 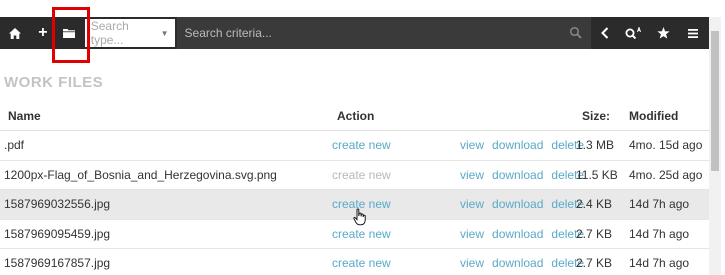 What do you see at coordinates (166, 263) in the screenshot?
I see `file-name: 1587969167857.jpg` at bounding box center [166, 263].